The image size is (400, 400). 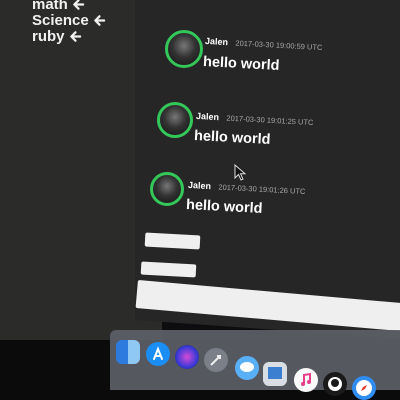 What do you see at coordinates (270, 120) in the screenshot?
I see `message-timestamp: 2017-03-30 19:01:25 UTC` at bounding box center [270, 120].